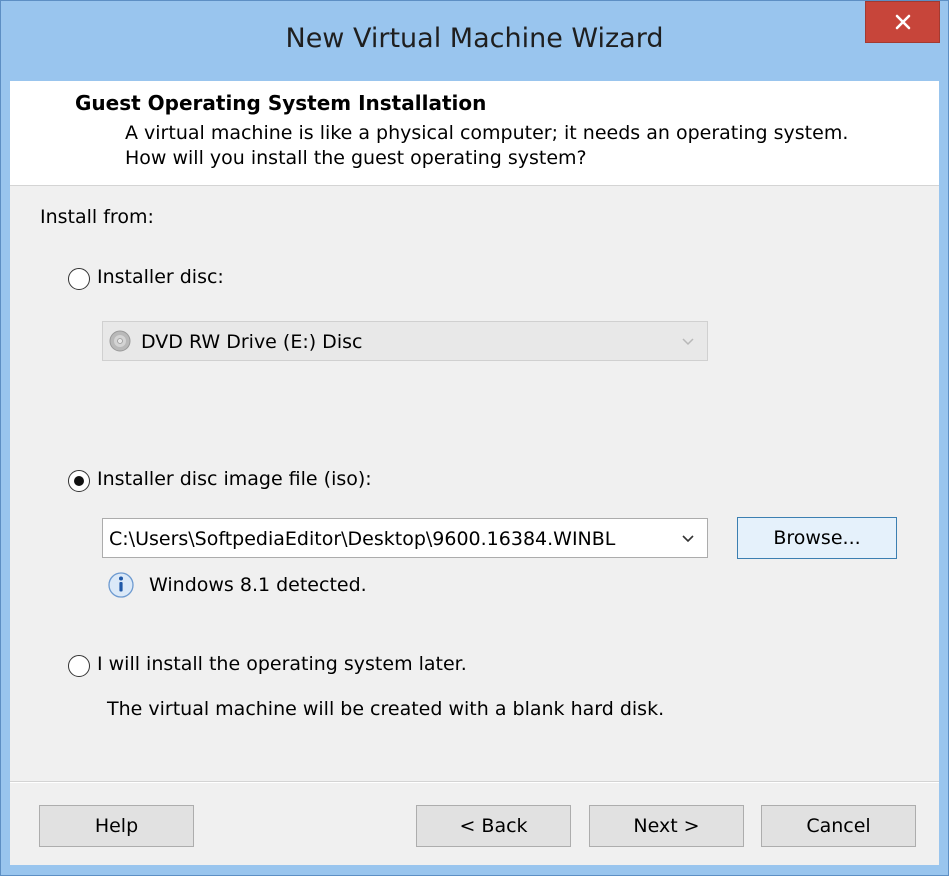 The image size is (949, 876). I want to click on cancel-button: Cancel, so click(838, 826).